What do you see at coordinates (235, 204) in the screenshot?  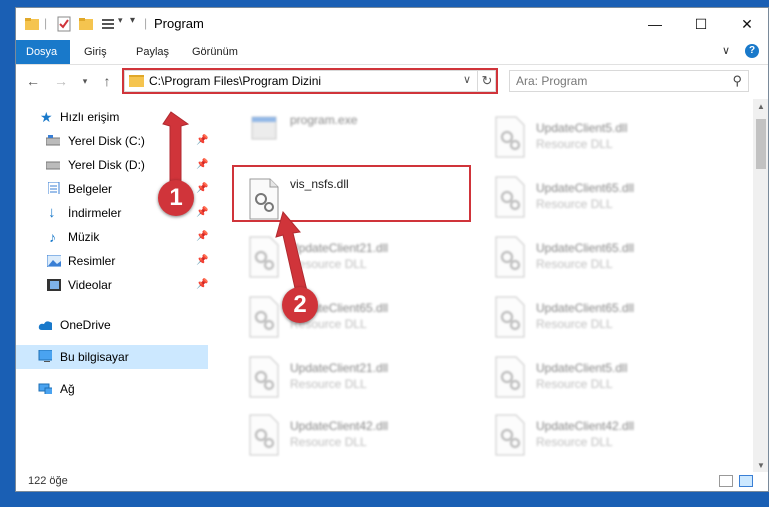 I see `annotation-arrows` at bounding box center [235, 204].